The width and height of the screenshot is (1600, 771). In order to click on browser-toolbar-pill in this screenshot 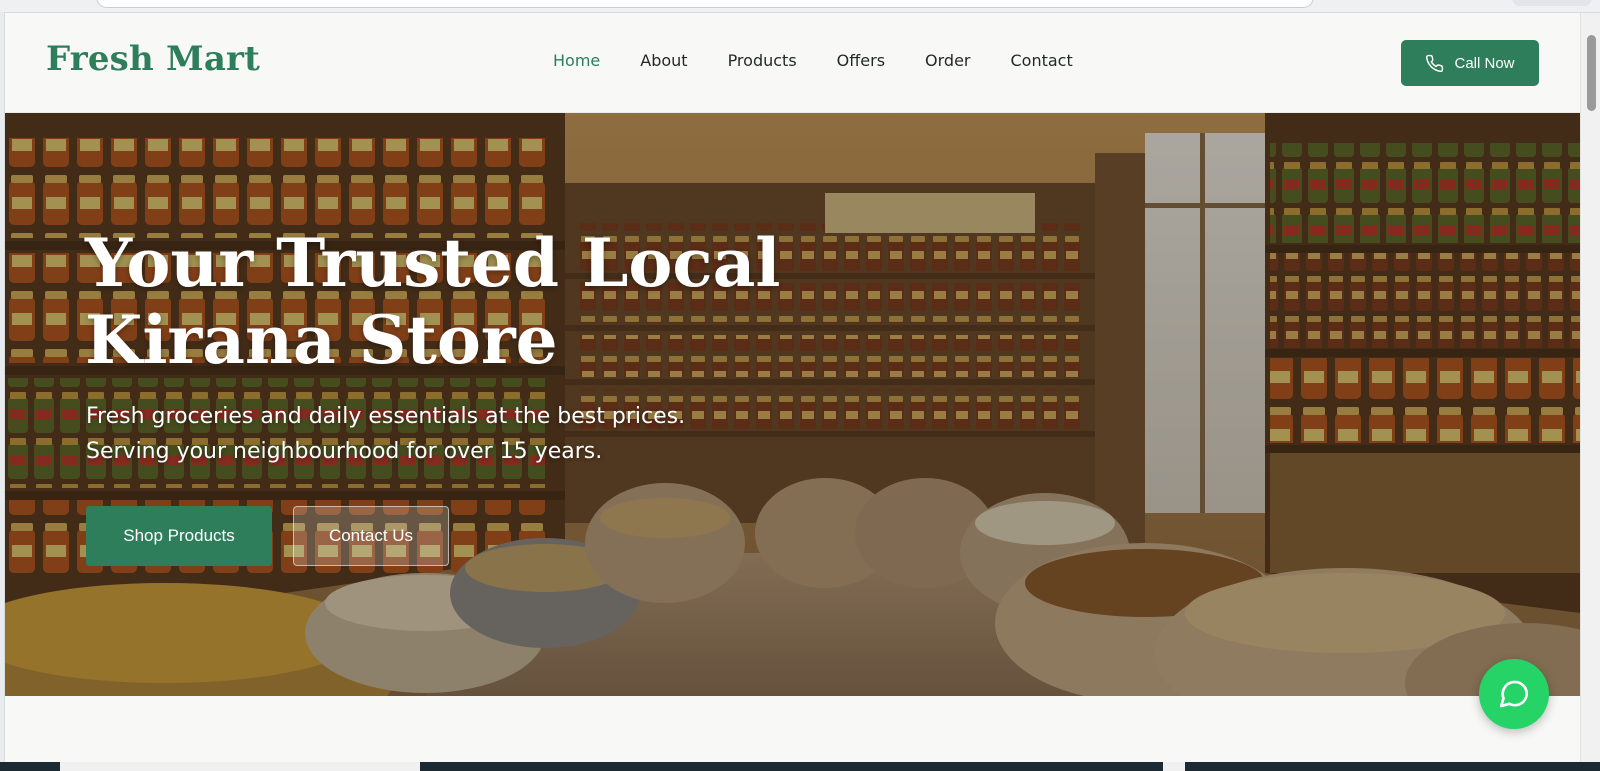, I will do `click(1552, 3)`.